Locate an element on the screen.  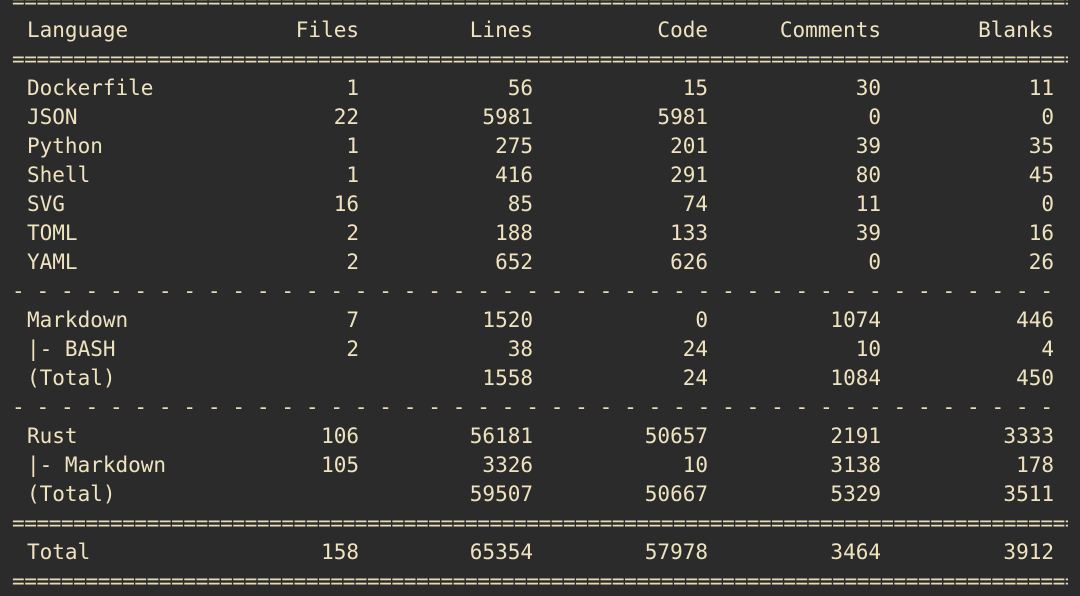
row-code: 0 is located at coordinates (701, 320).